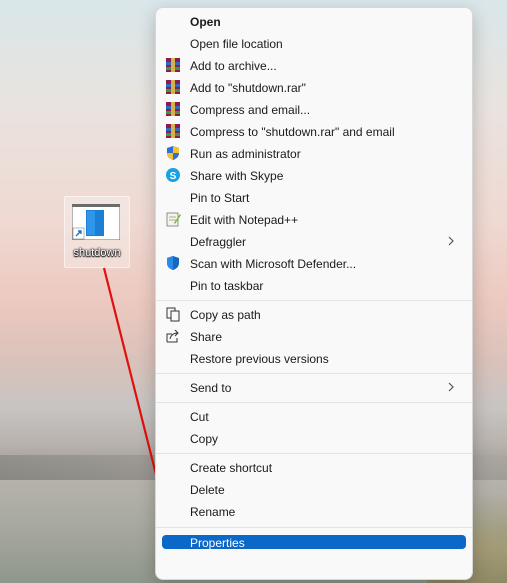 The width and height of the screenshot is (507, 583). Describe the element at coordinates (173, 314) in the screenshot. I see `copy-path-icon` at that location.